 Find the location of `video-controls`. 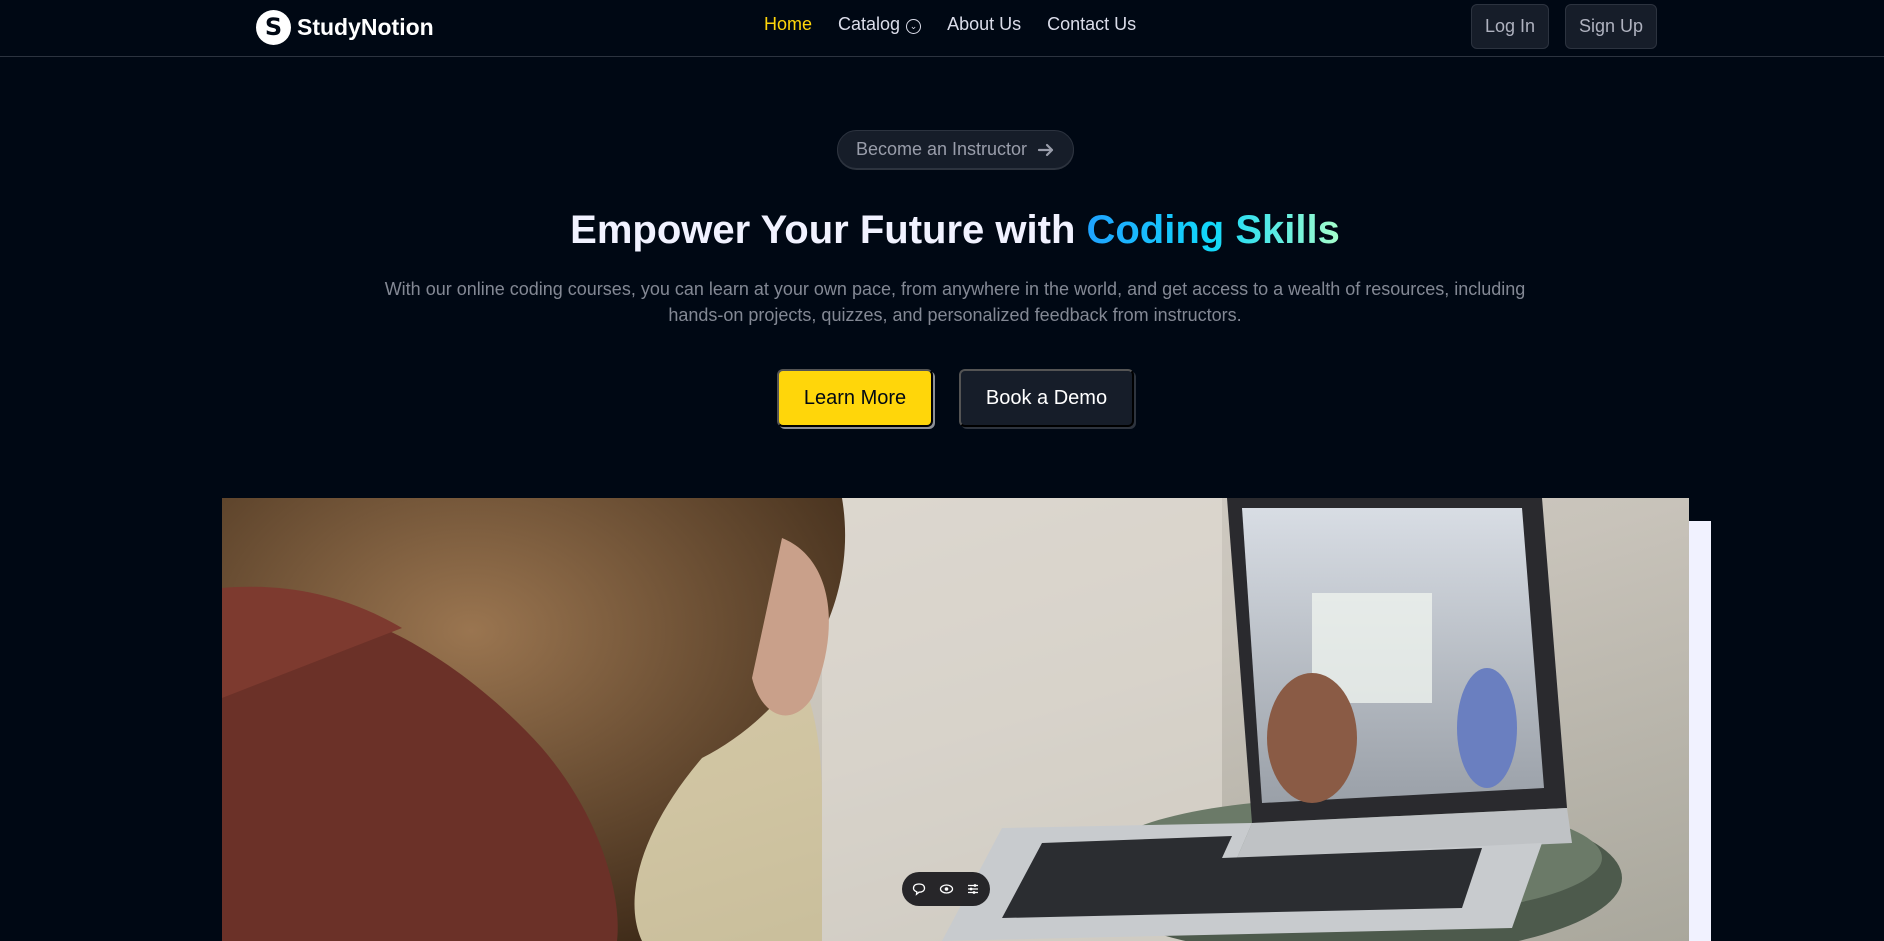

video-controls is located at coordinates (946, 889).